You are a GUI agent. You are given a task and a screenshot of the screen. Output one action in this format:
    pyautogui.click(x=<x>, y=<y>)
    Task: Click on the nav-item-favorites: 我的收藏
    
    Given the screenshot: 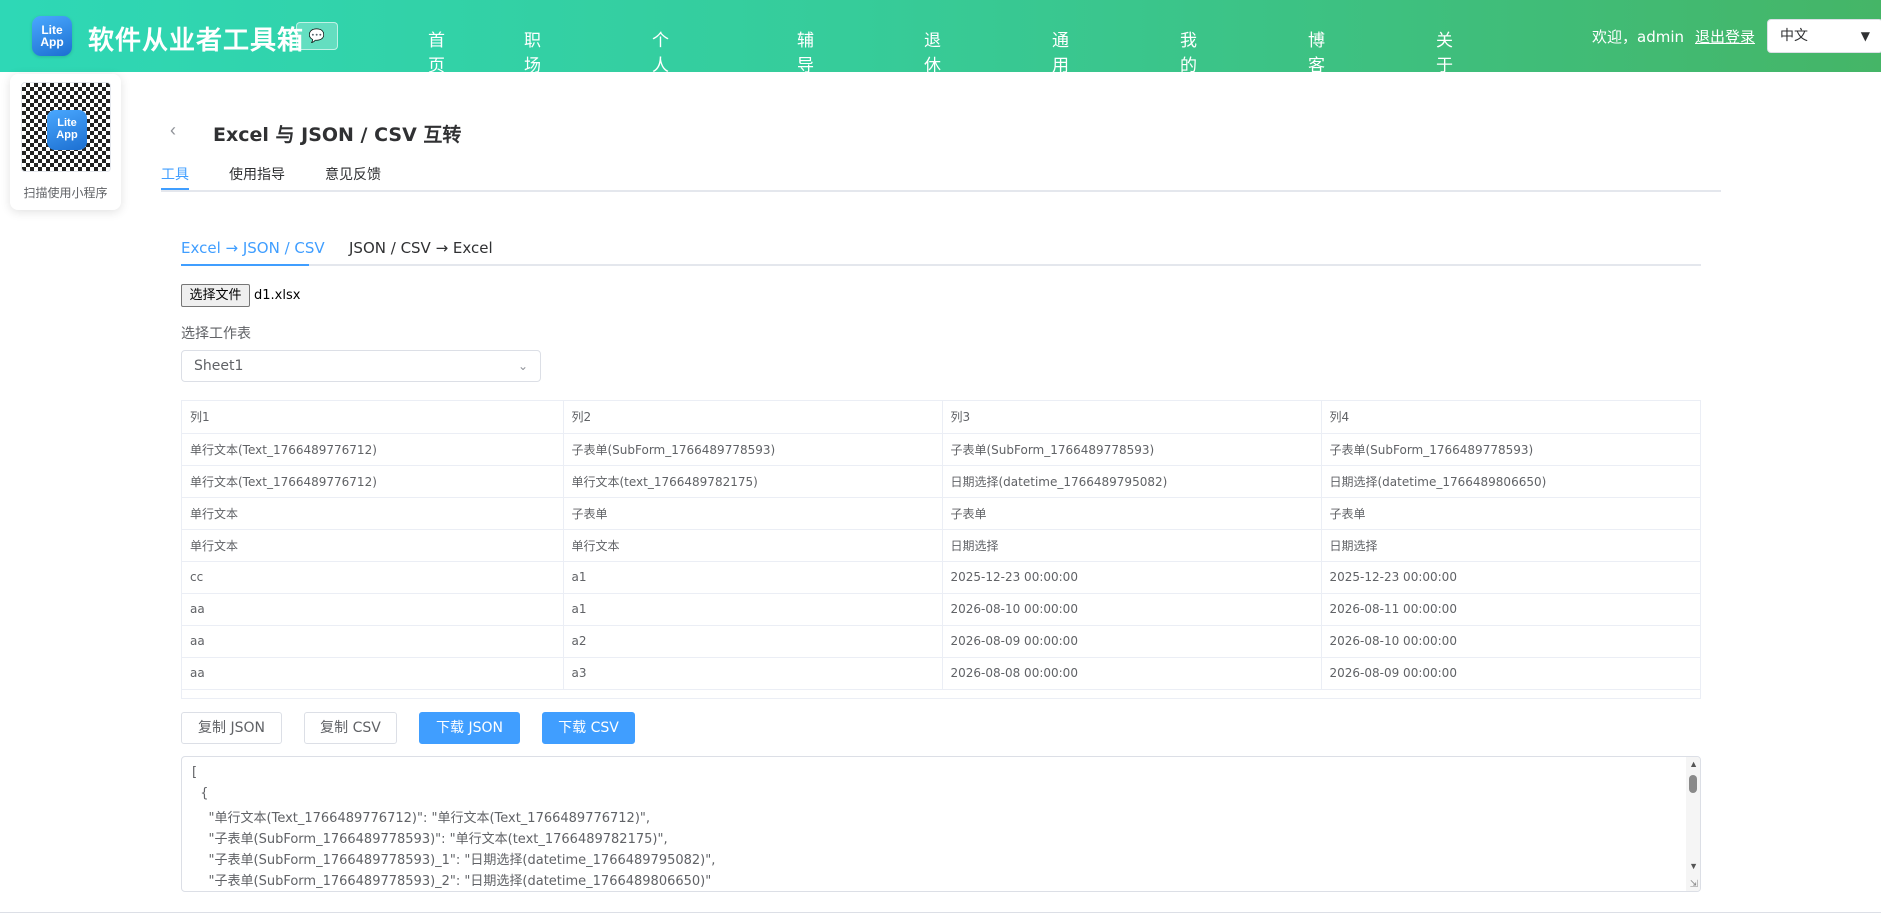 What is the action you would take?
    pyautogui.click(x=1188, y=76)
    